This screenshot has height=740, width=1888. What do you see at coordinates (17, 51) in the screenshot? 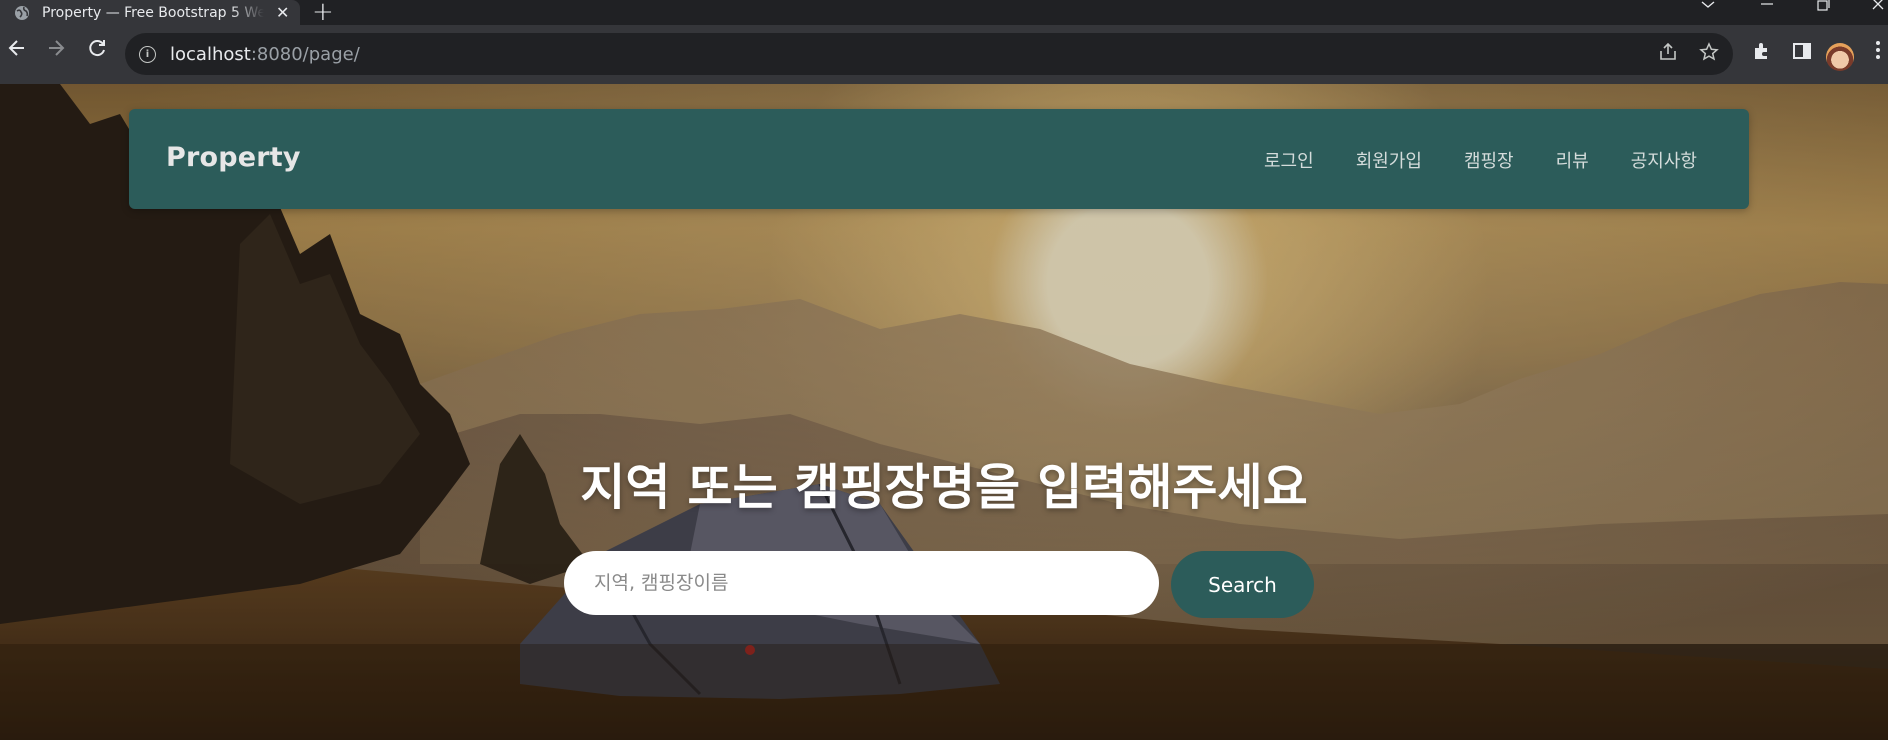
I see `back-arrow-icon` at bounding box center [17, 51].